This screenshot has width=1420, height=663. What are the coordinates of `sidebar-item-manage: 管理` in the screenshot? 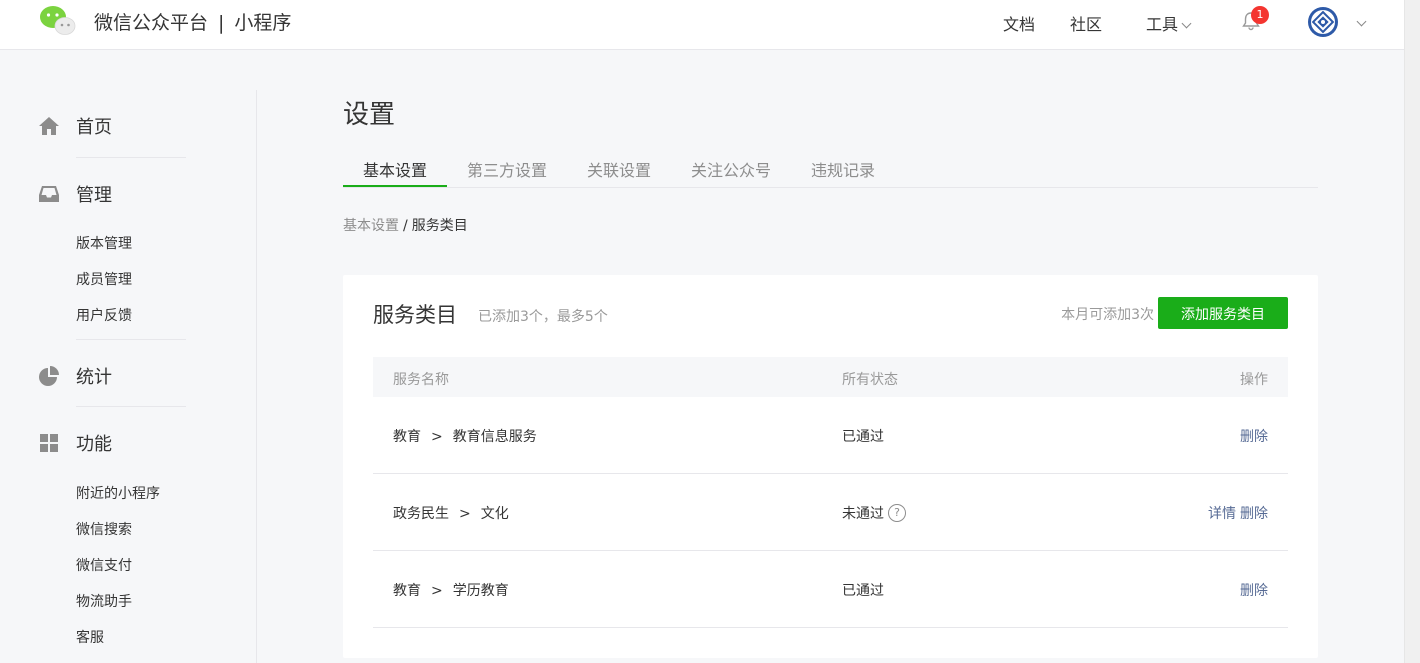 It's located at (75, 194).